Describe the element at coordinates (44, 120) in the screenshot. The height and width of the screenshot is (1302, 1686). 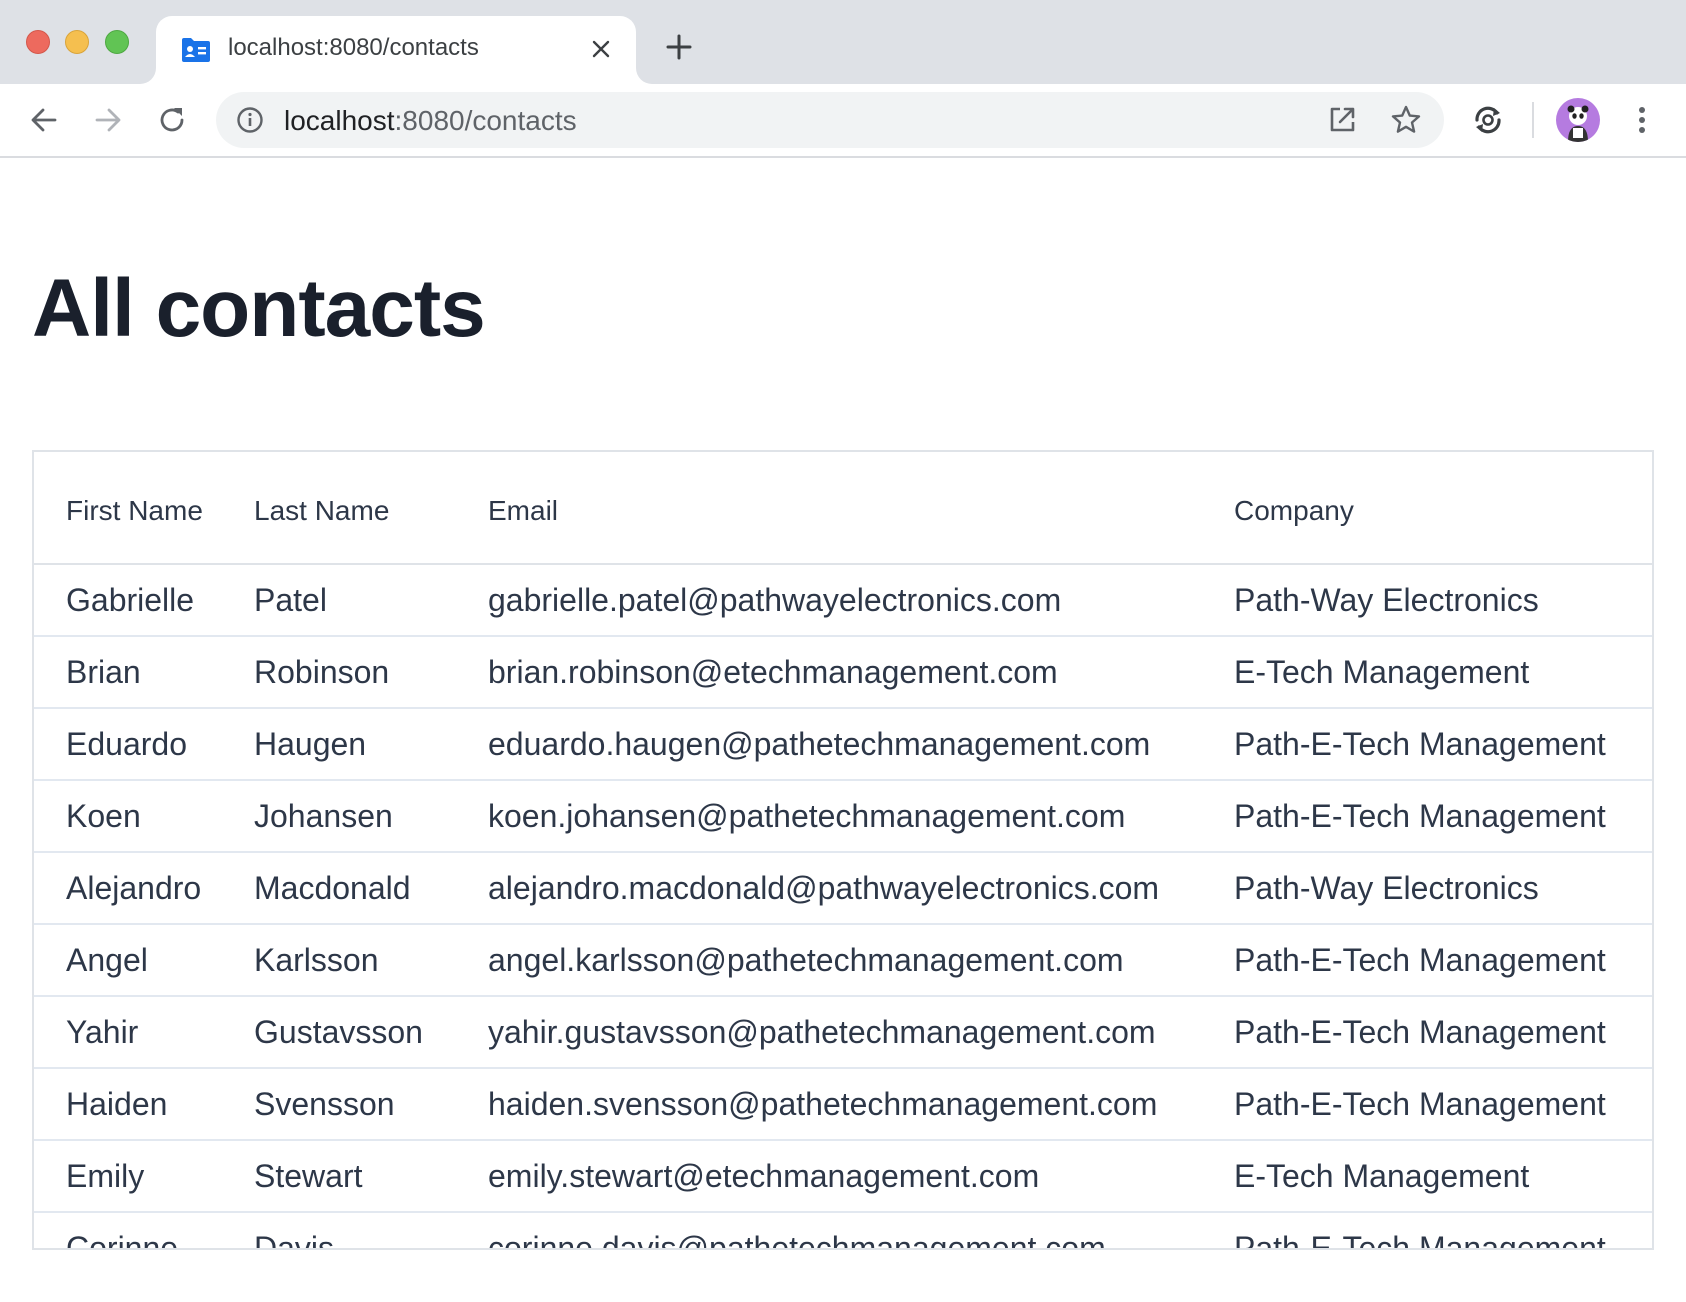
I see `back-arrow-icon` at that location.